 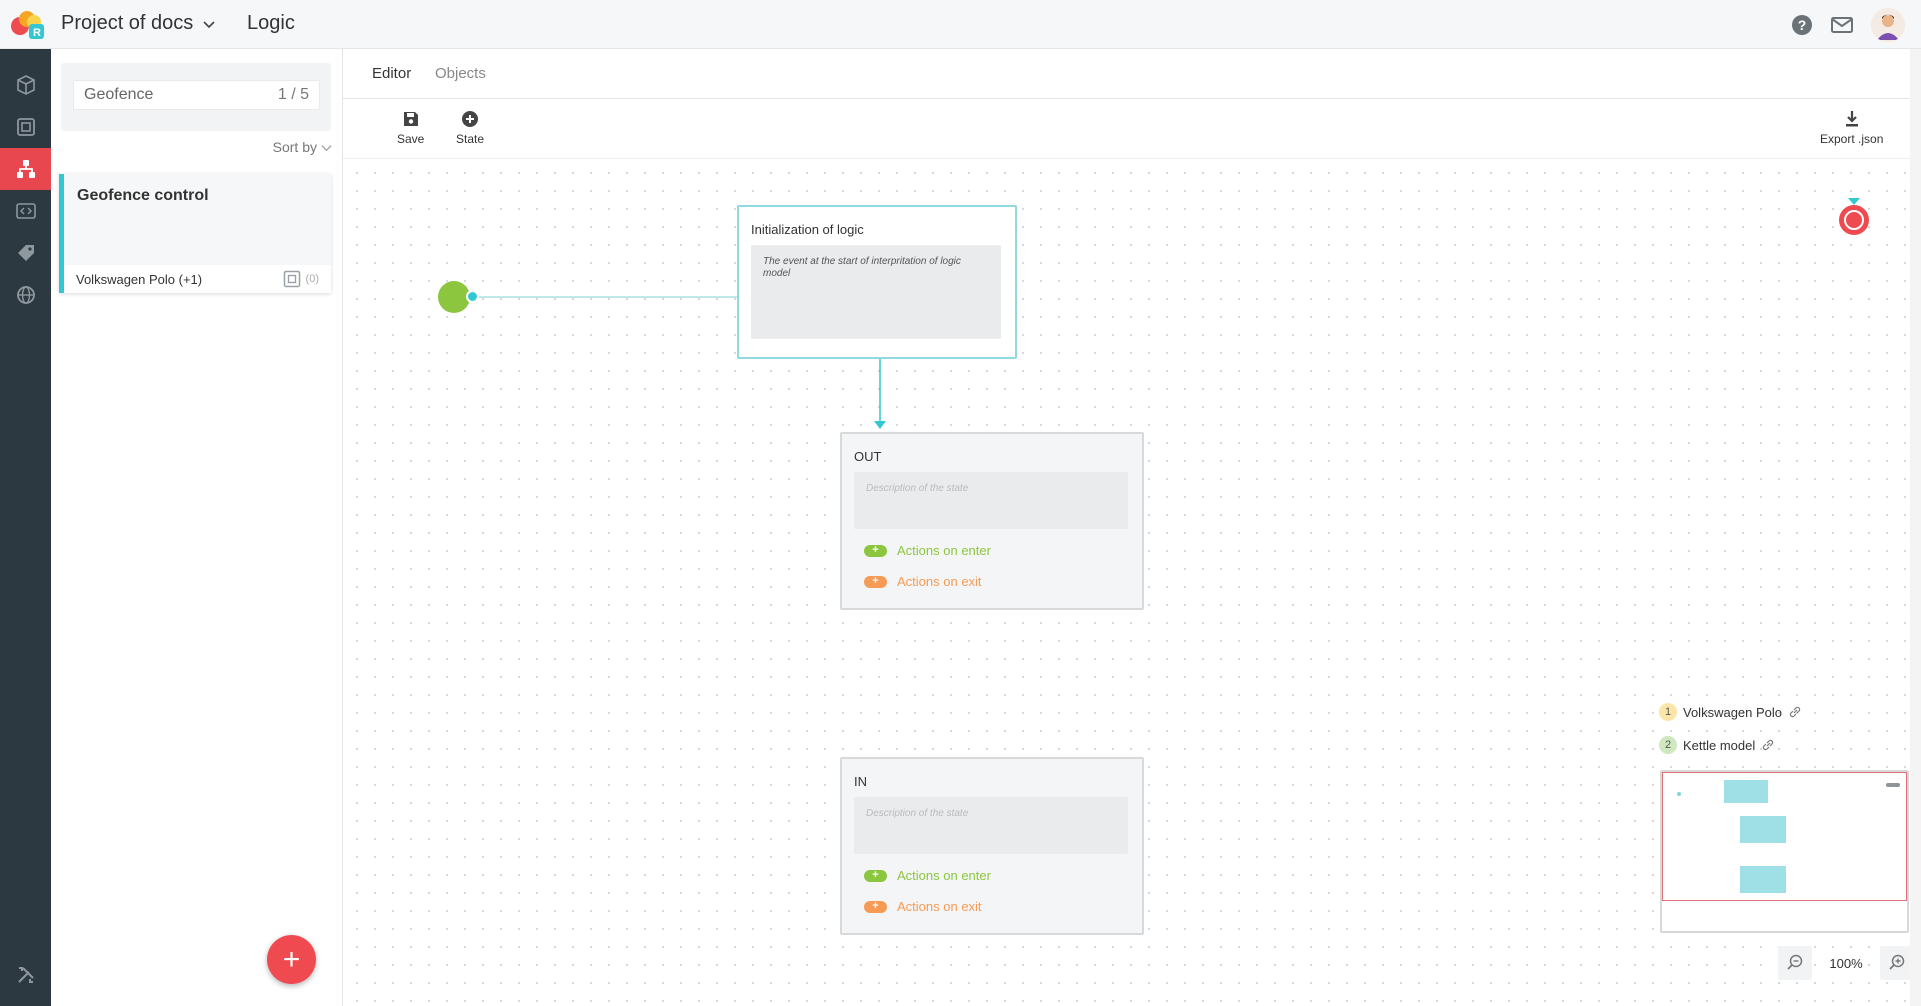 I want to click on legend-label: Volkswagen Polo, so click(x=1733, y=712).